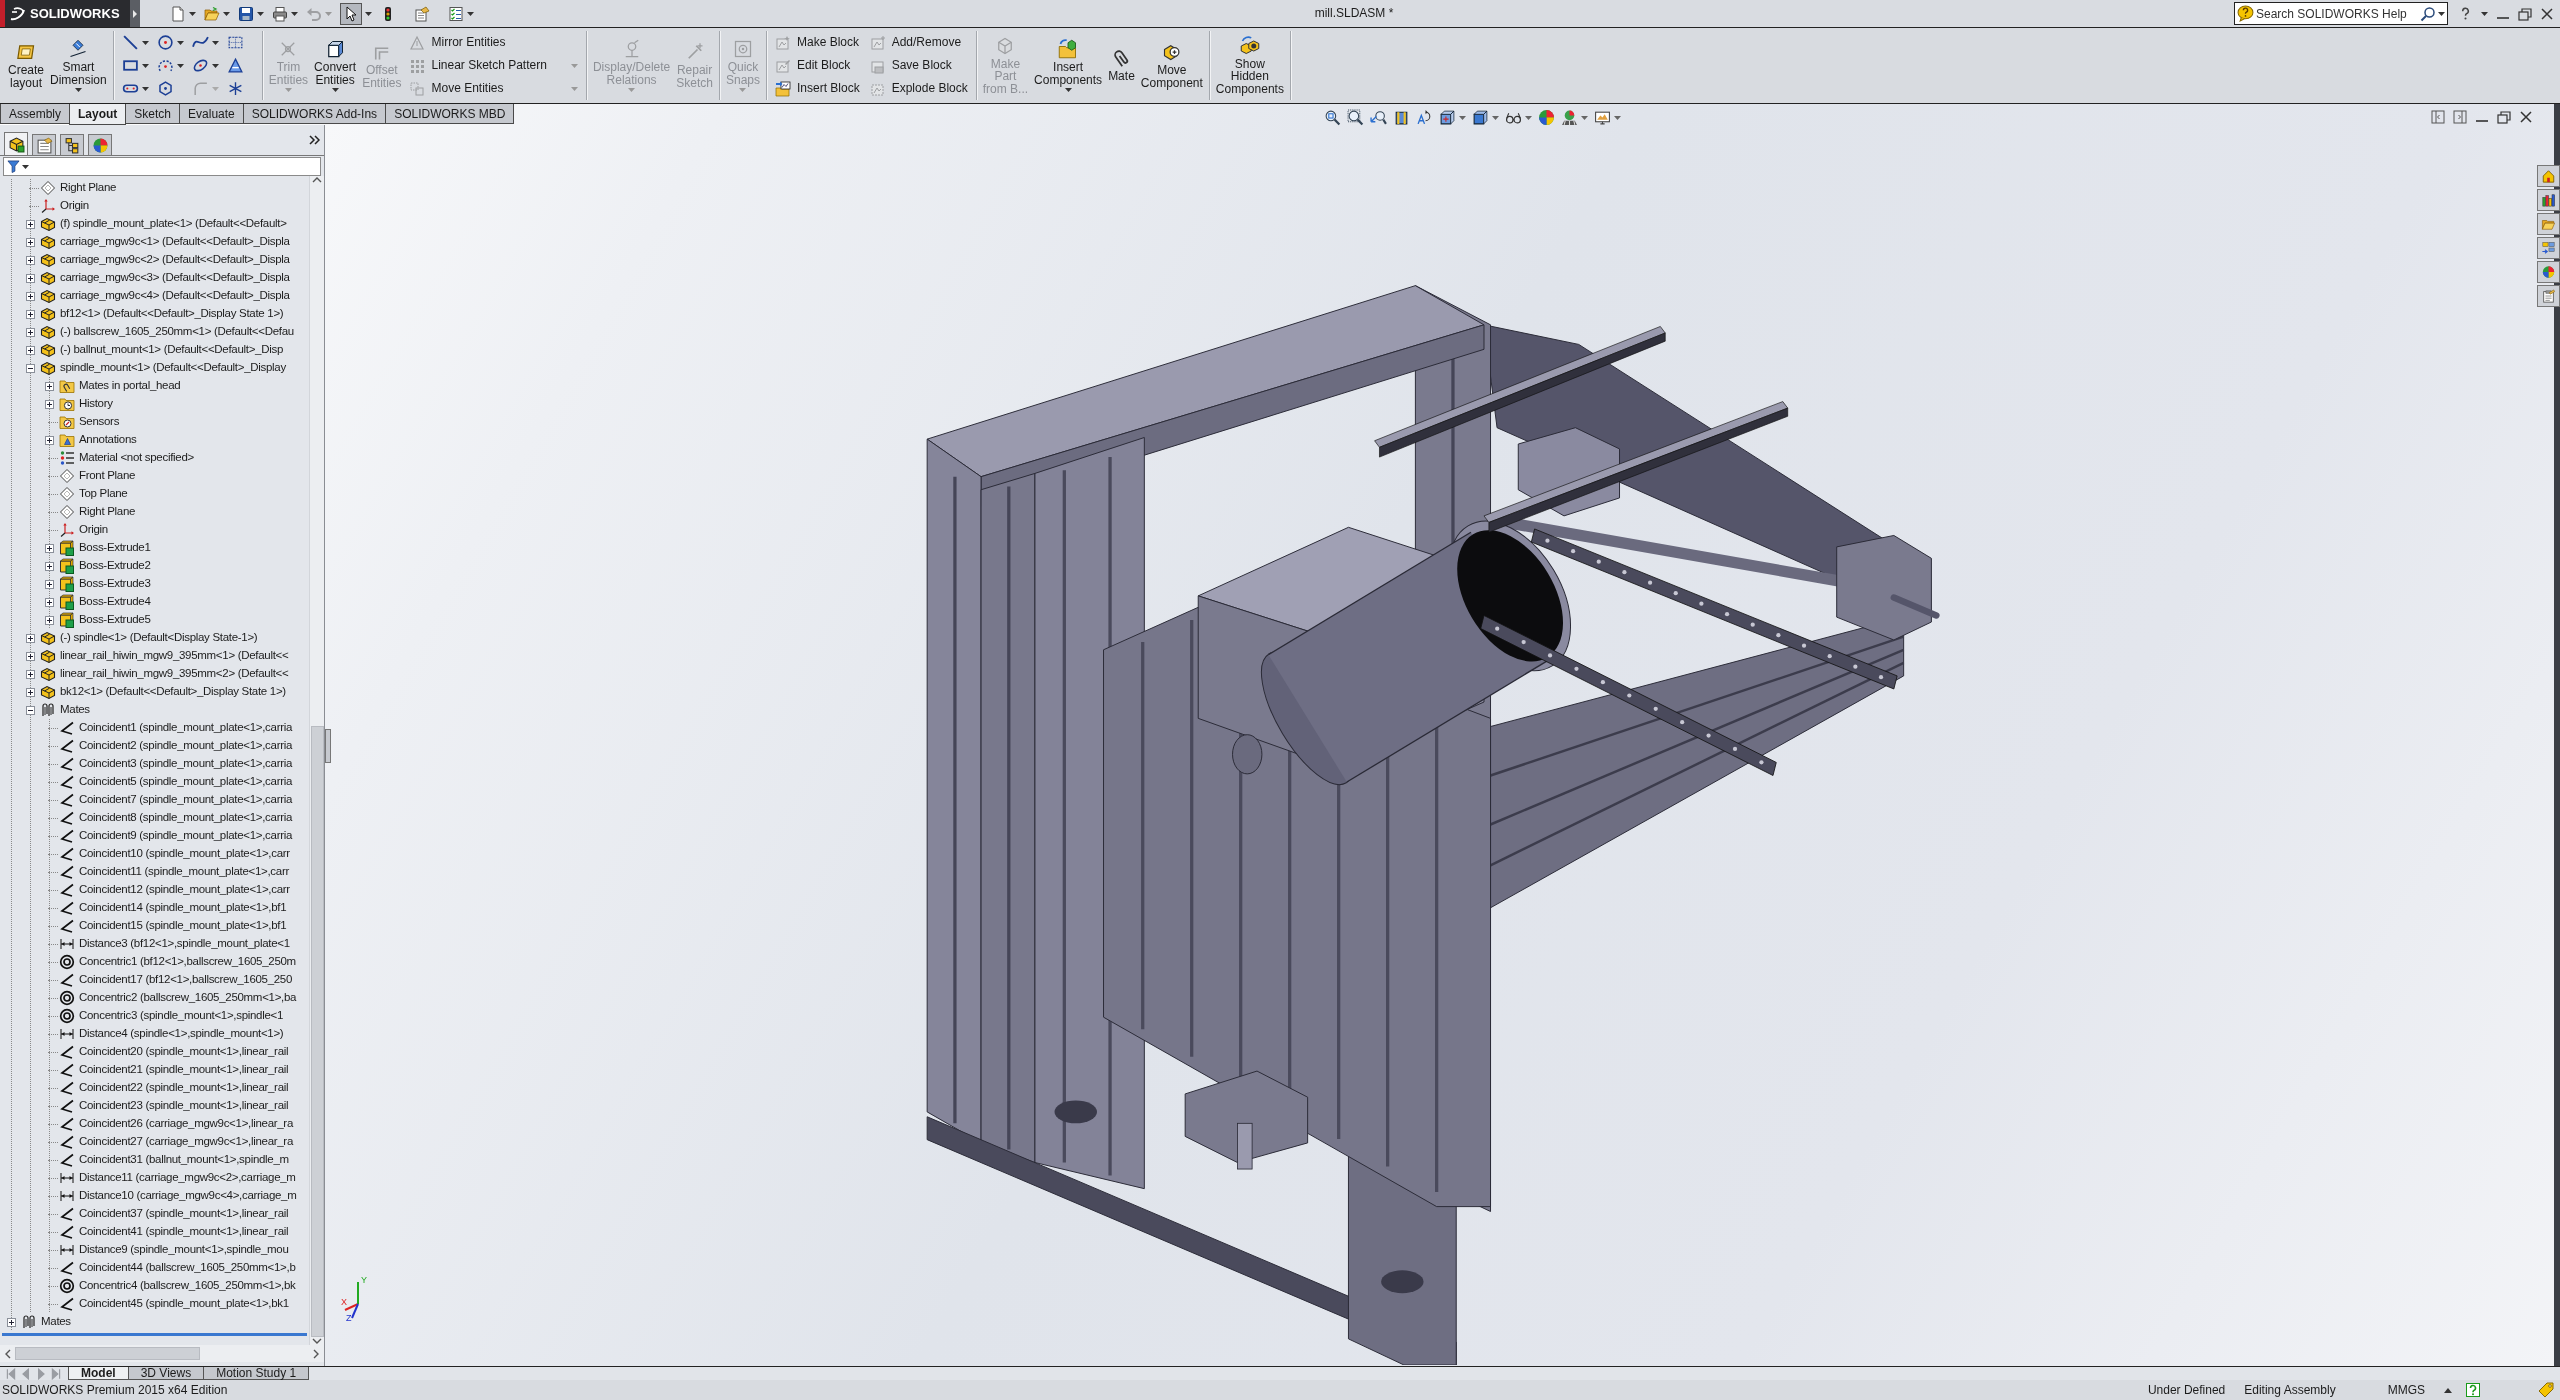  I want to click on view-cube-icon, so click(1447, 117).